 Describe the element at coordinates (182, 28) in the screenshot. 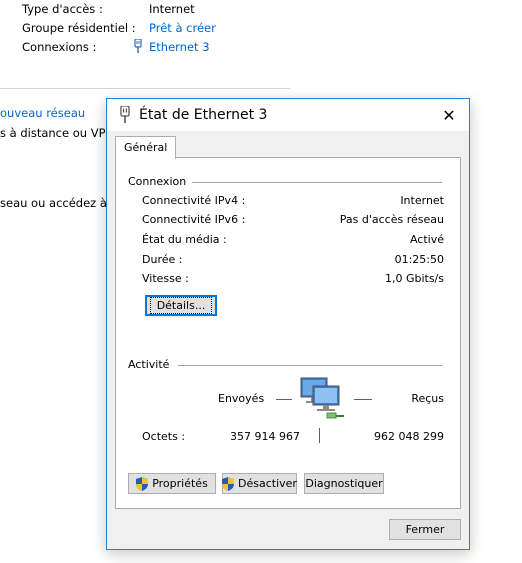

I see `homegroup-link: Prêt à créer` at that location.